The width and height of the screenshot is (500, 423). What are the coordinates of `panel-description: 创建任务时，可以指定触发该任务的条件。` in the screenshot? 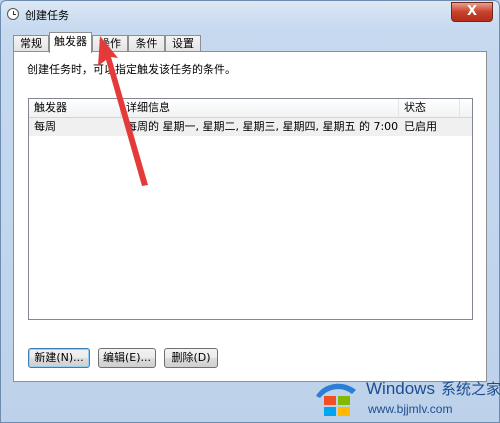 It's located at (131, 69).